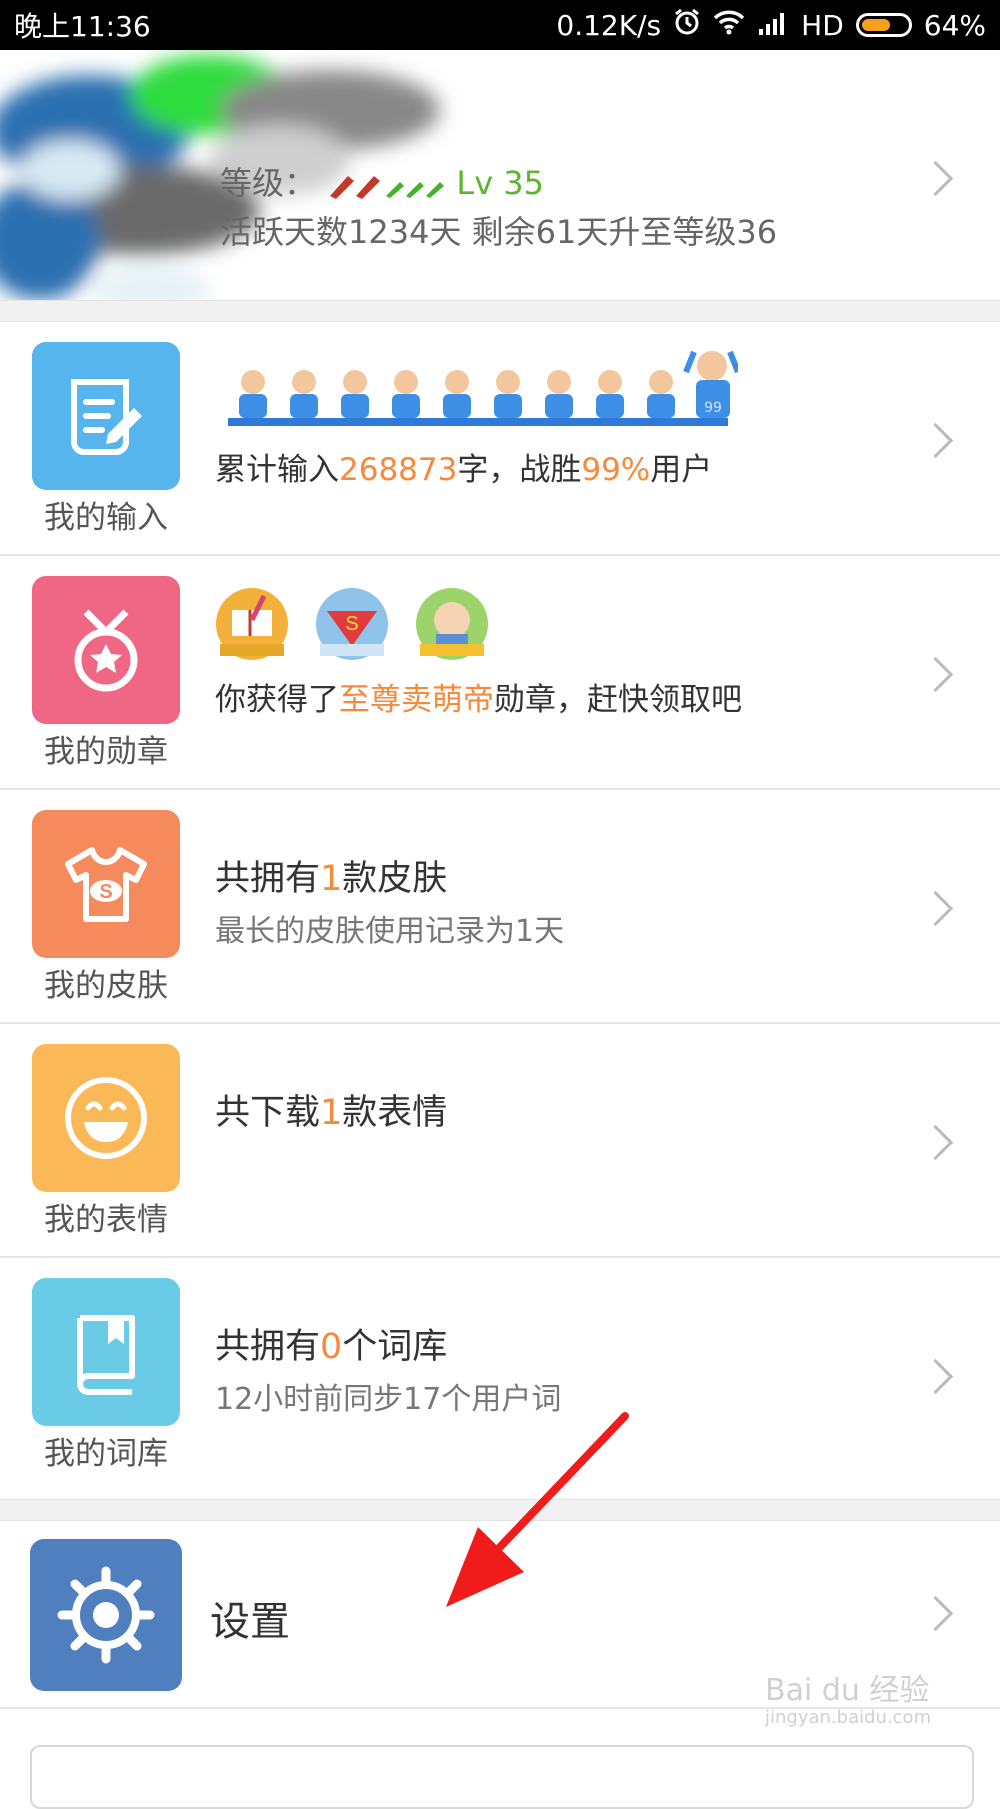 This screenshot has height=1809, width=1000. I want to click on level-text: 等级： Lv 35, so click(382, 181).